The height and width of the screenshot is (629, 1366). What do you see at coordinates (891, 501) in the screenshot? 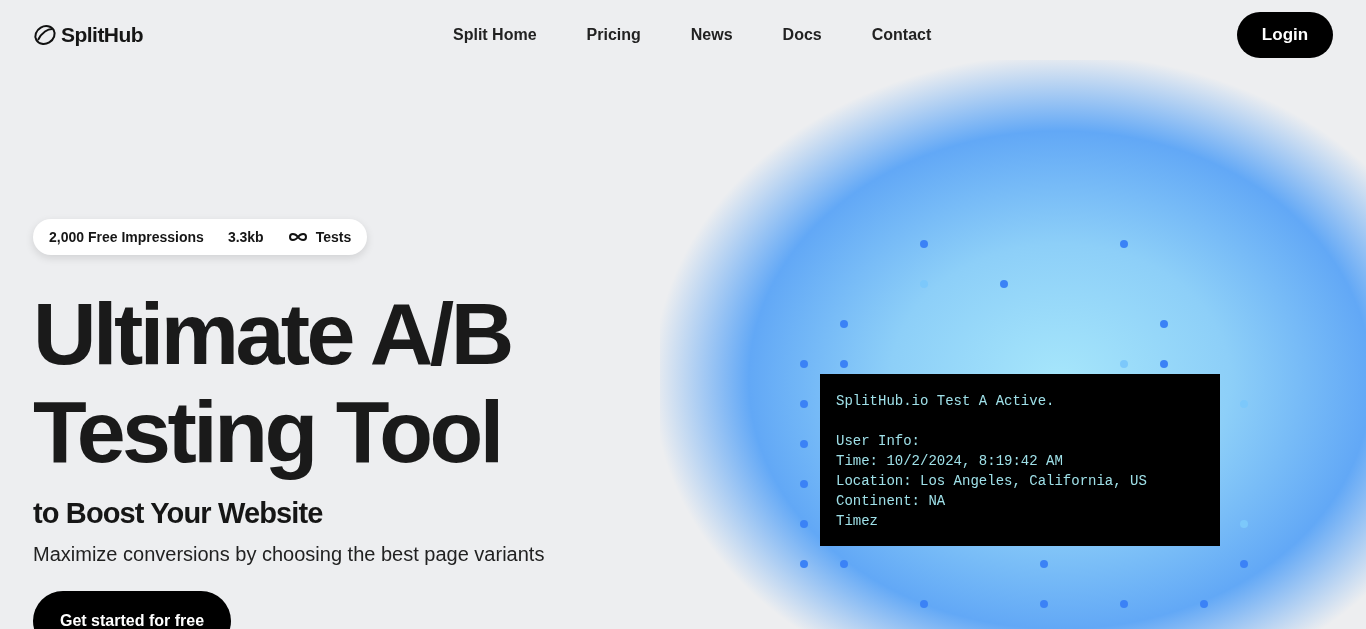
I see `terminal-line: Continent: NA` at bounding box center [891, 501].